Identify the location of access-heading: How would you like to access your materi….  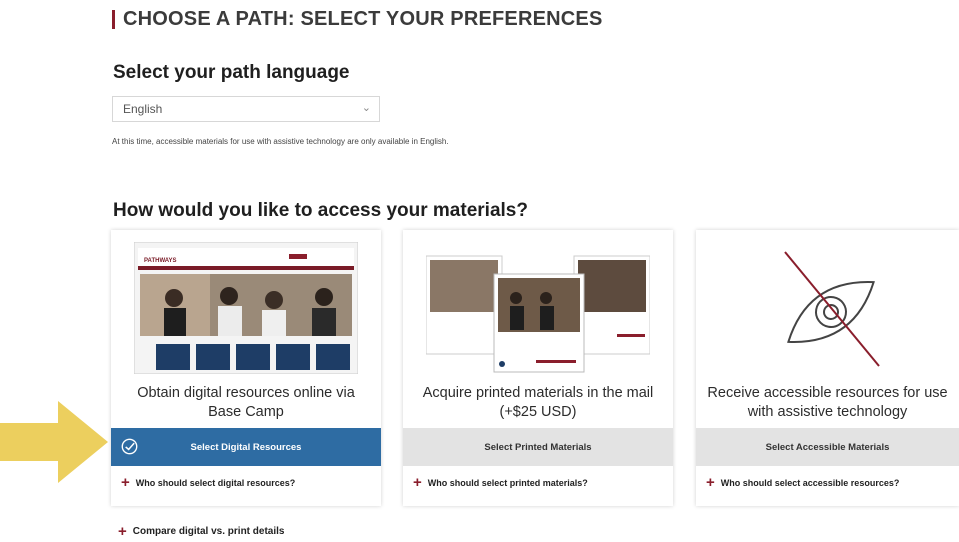
(320, 210).